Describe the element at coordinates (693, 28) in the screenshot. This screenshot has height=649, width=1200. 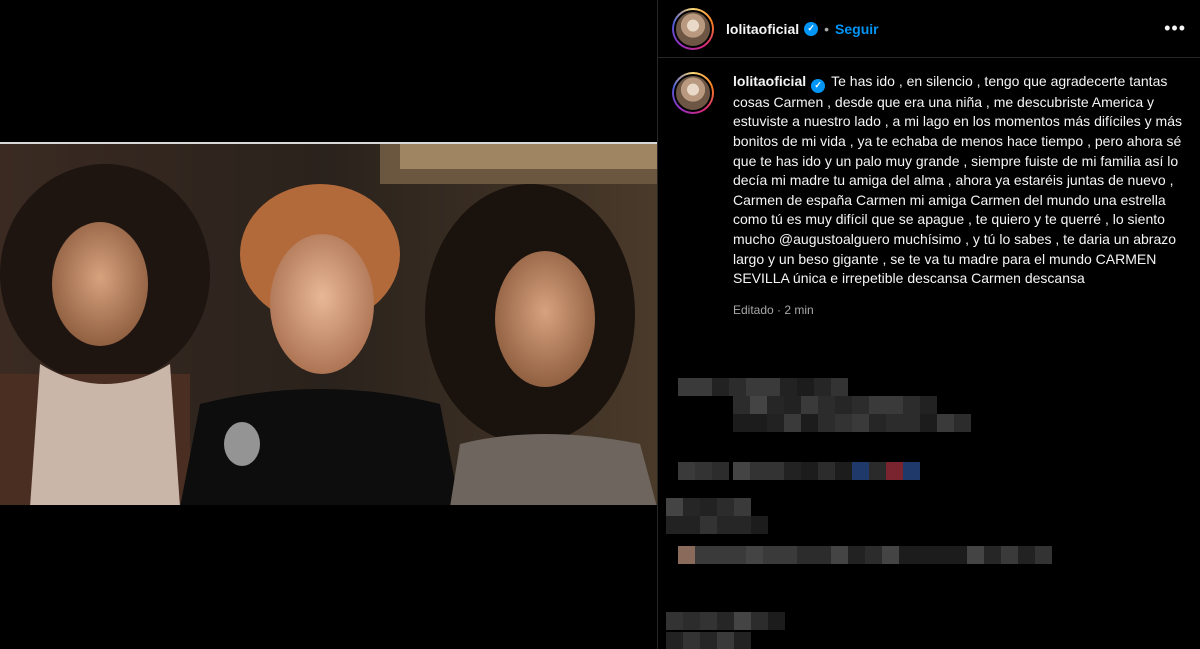
I see `avatar` at that location.